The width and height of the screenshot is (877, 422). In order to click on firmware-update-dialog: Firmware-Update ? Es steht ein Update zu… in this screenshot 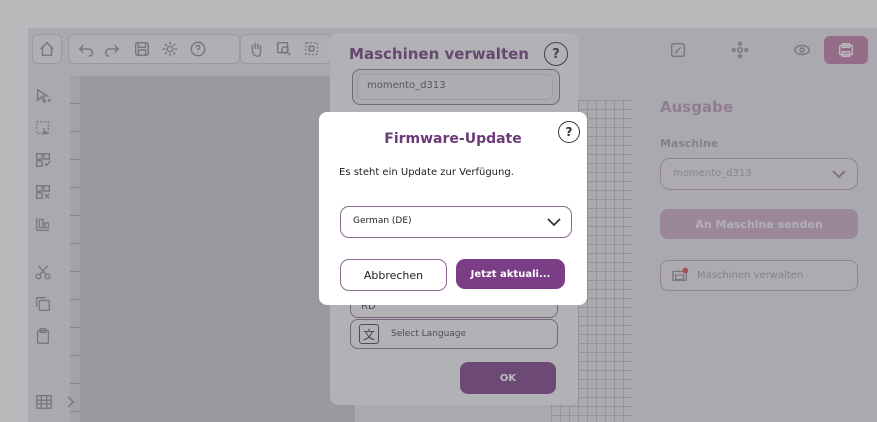, I will do `click(453, 208)`.